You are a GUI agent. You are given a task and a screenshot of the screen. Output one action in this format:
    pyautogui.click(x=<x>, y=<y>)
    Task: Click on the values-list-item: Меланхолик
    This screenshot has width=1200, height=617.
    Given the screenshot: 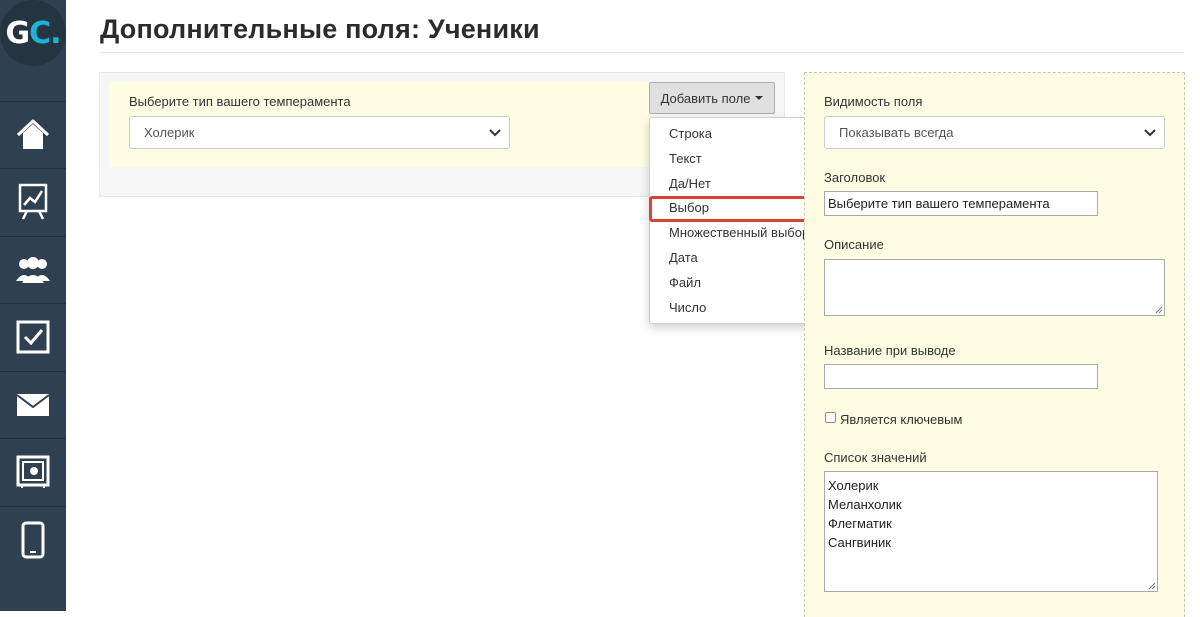 What is the action you would take?
    pyautogui.click(x=865, y=504)
    